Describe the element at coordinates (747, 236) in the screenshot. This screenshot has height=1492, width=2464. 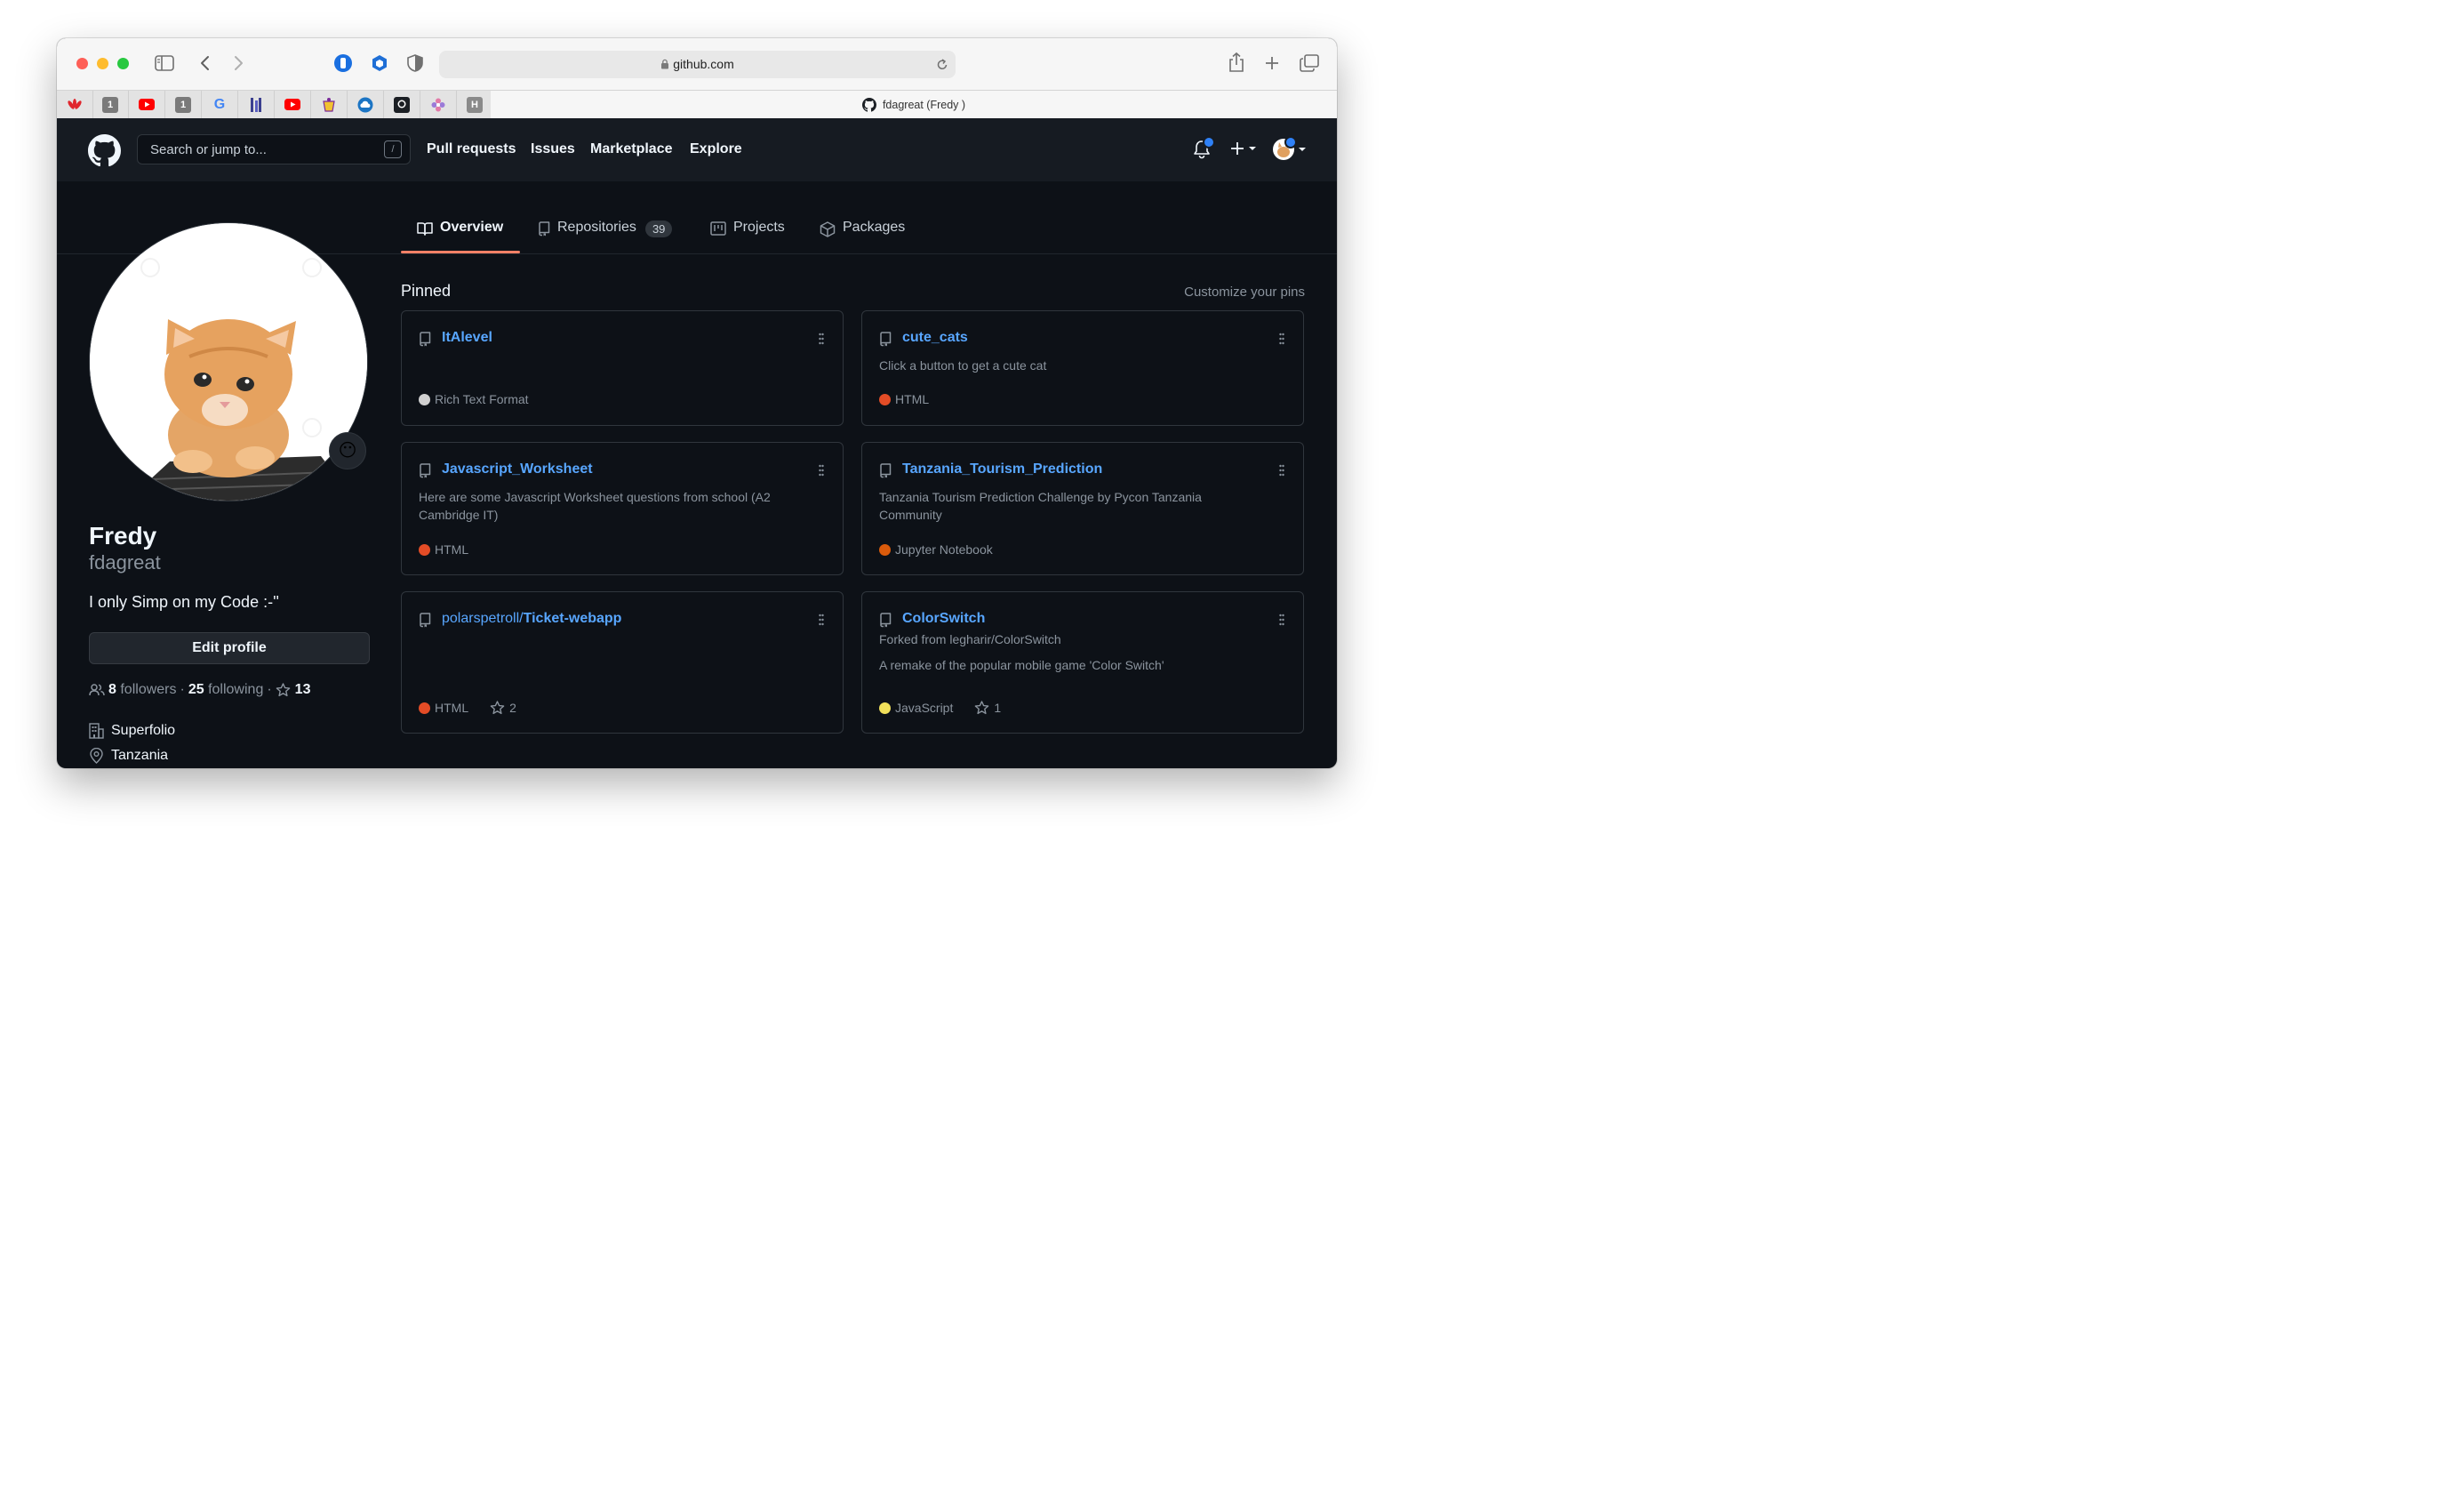
I see `tab-projects: Projects` at that location.